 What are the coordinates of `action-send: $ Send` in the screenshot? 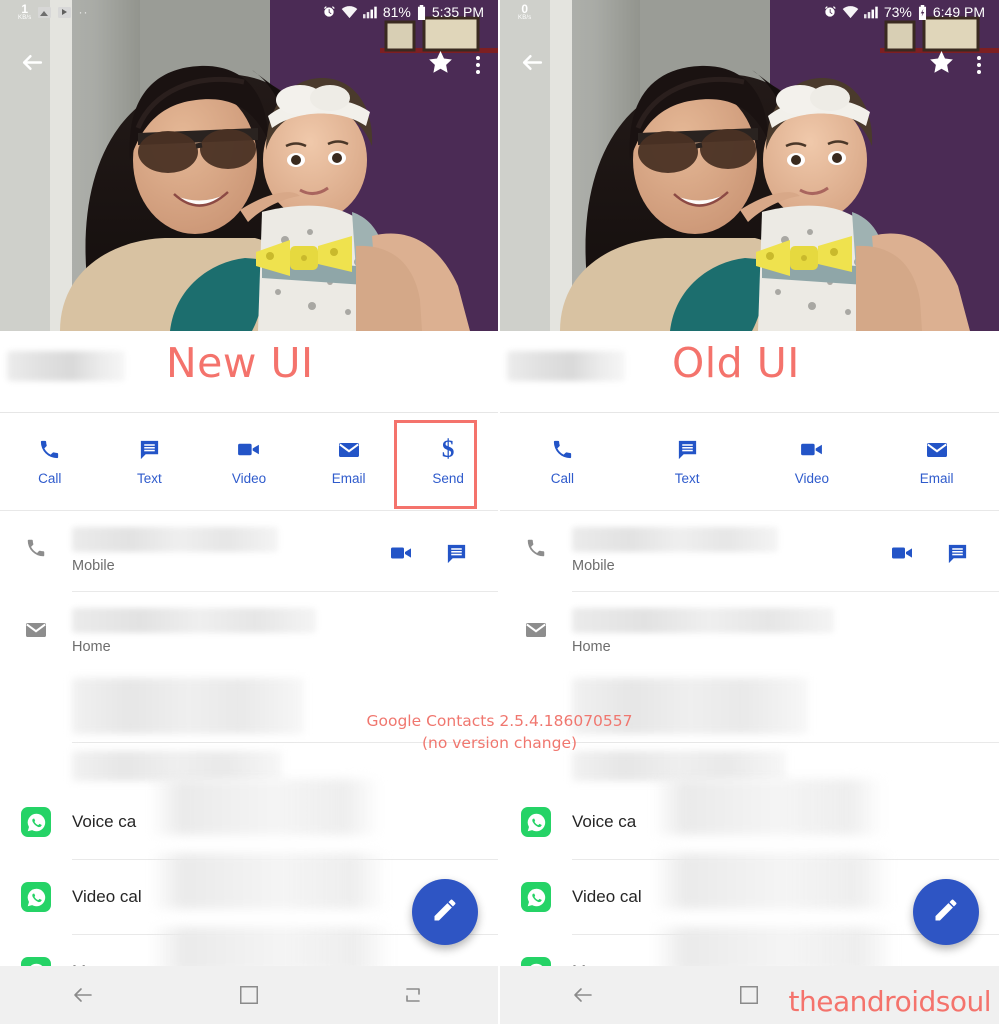 It's located at (448, 461).